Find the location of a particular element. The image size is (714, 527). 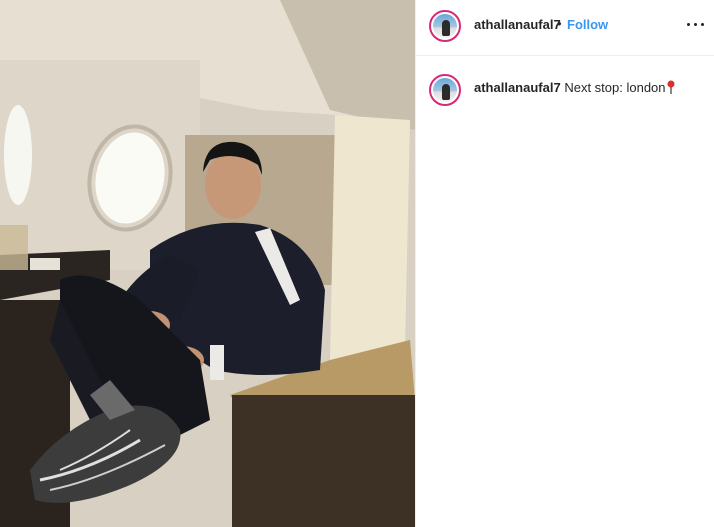

comment-text: athallanaufal7 Next stop: london is located at coordinates (574, 87).